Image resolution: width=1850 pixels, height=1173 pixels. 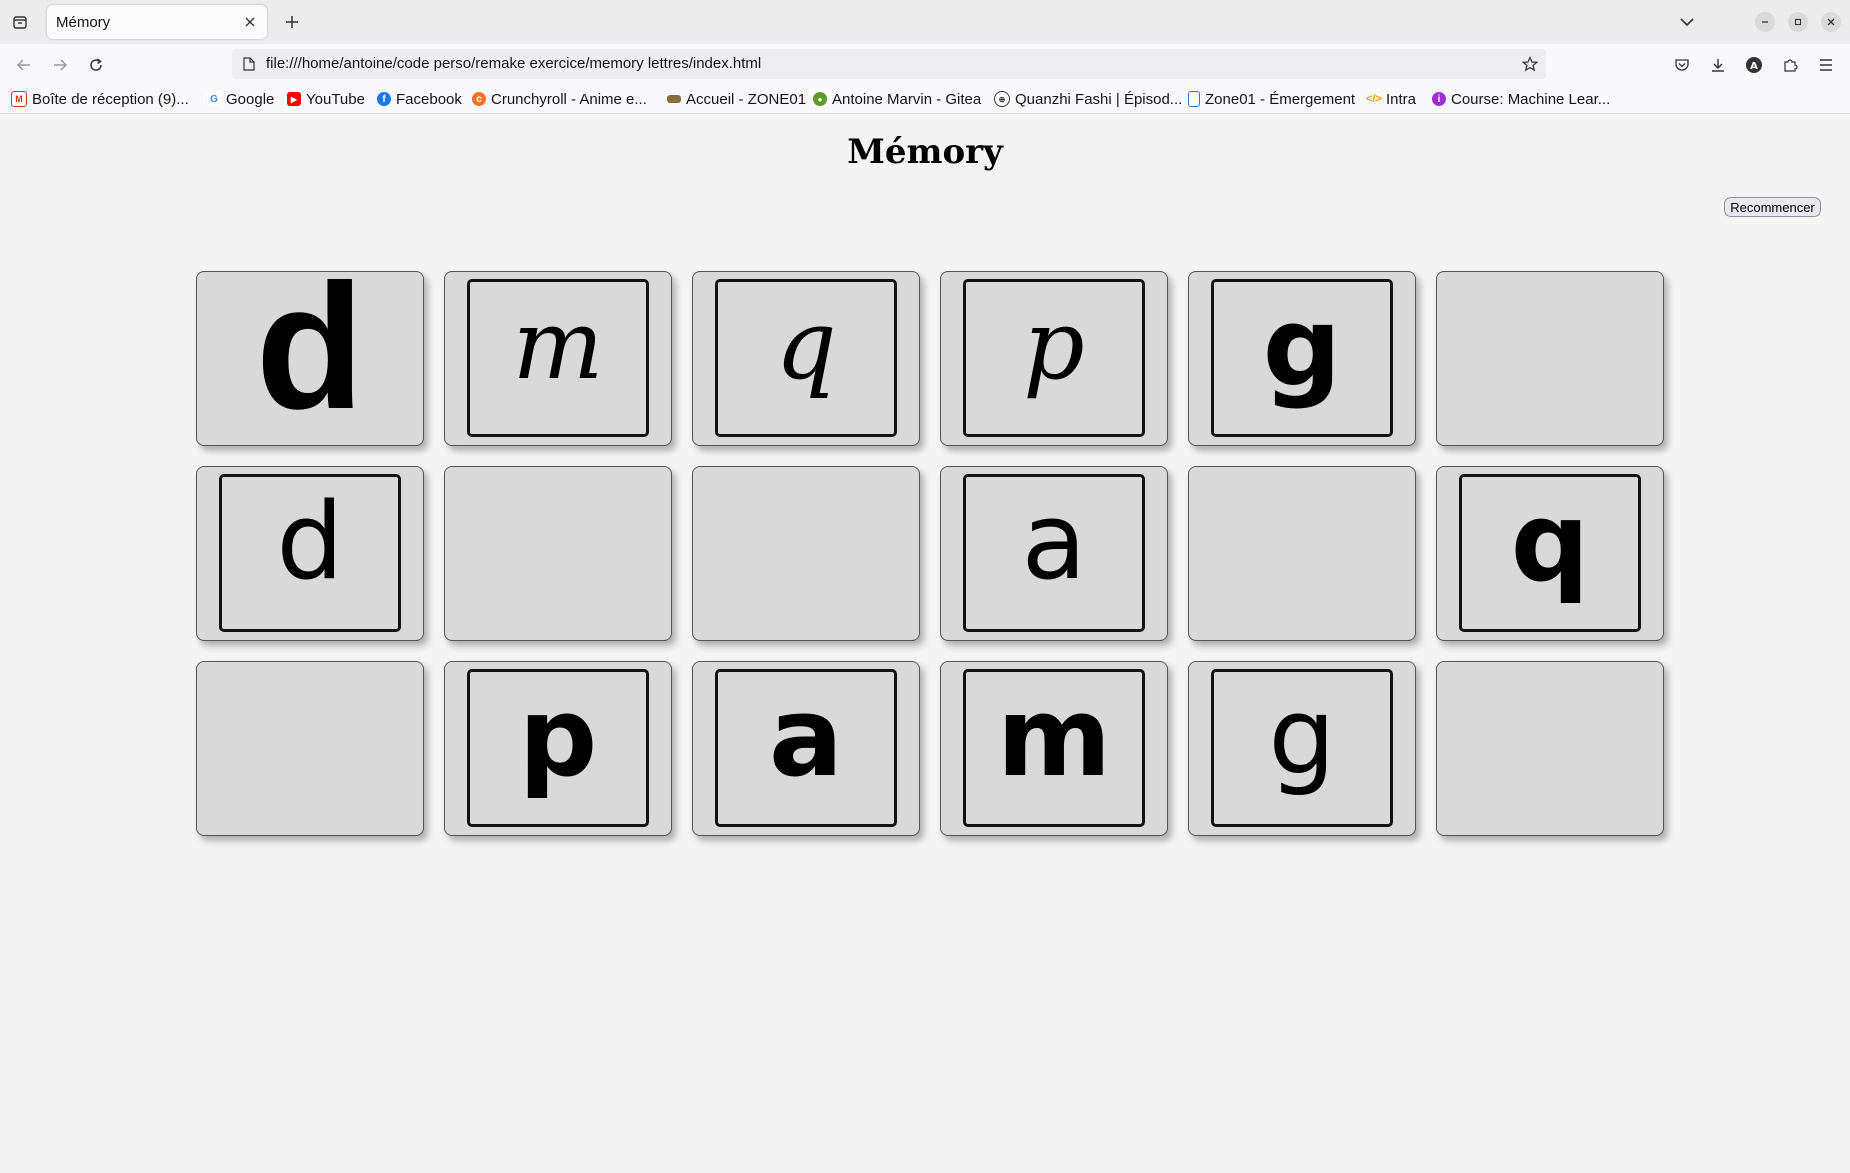 What do you see at coordinates (746, 99) in the screenshot?
I see `bookmark-label: Accueil - ZONE01` at bounding box center [746, 99].